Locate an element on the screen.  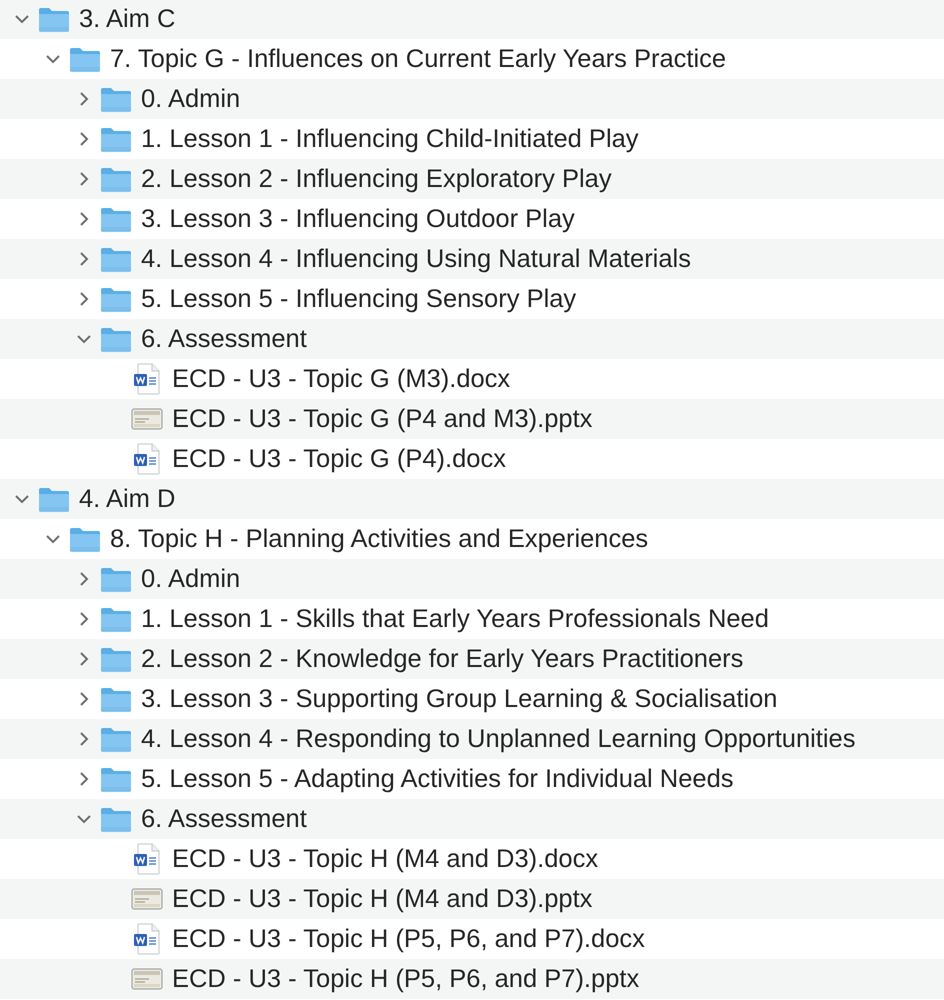
tree-row: 2. Lesson 2 - Influencing Exploratory Play is located at coordinates (472, 179).